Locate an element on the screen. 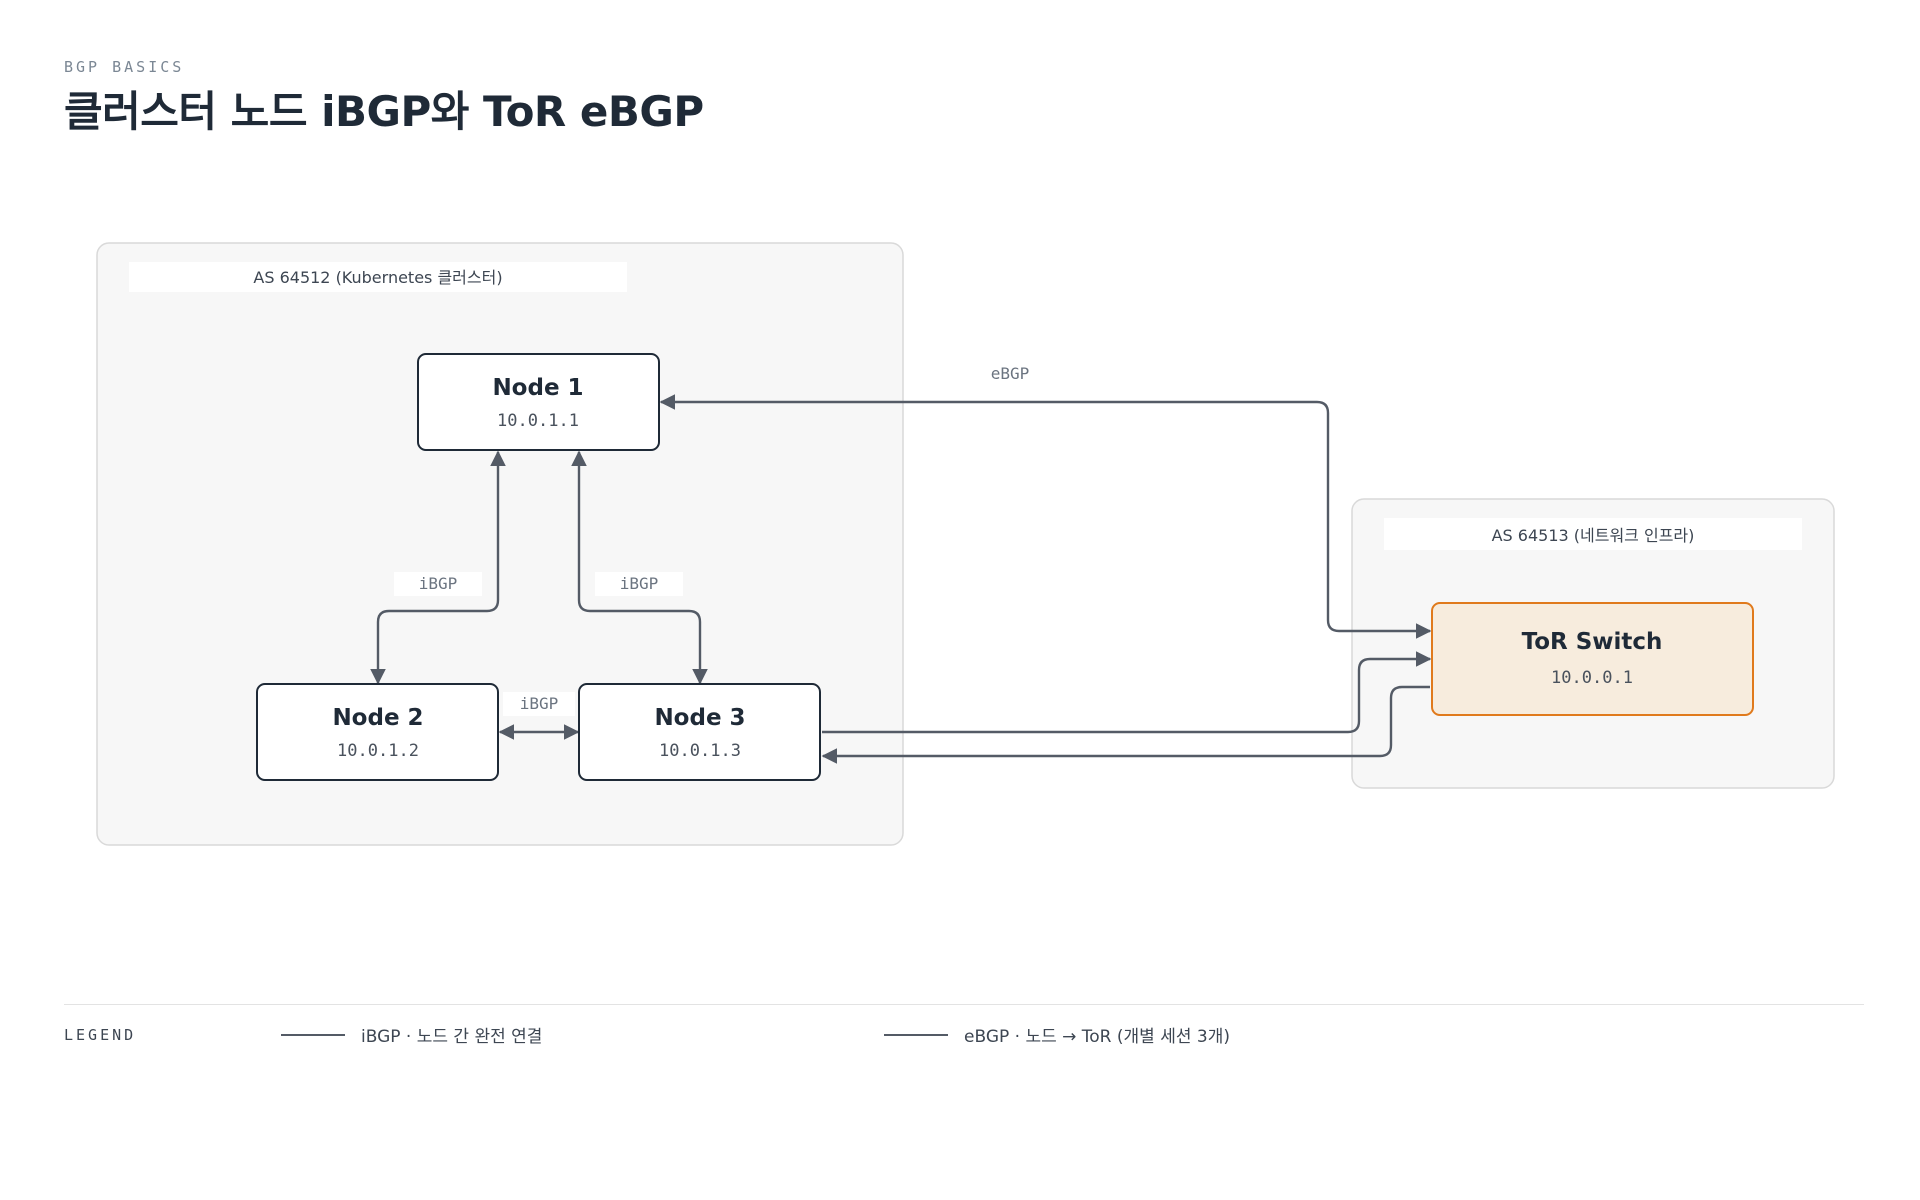 Image resolution: width=1920 pixels, height=1200 pixels. edge-label-ebgp: eBGP is located at coordinates (1011, 374).